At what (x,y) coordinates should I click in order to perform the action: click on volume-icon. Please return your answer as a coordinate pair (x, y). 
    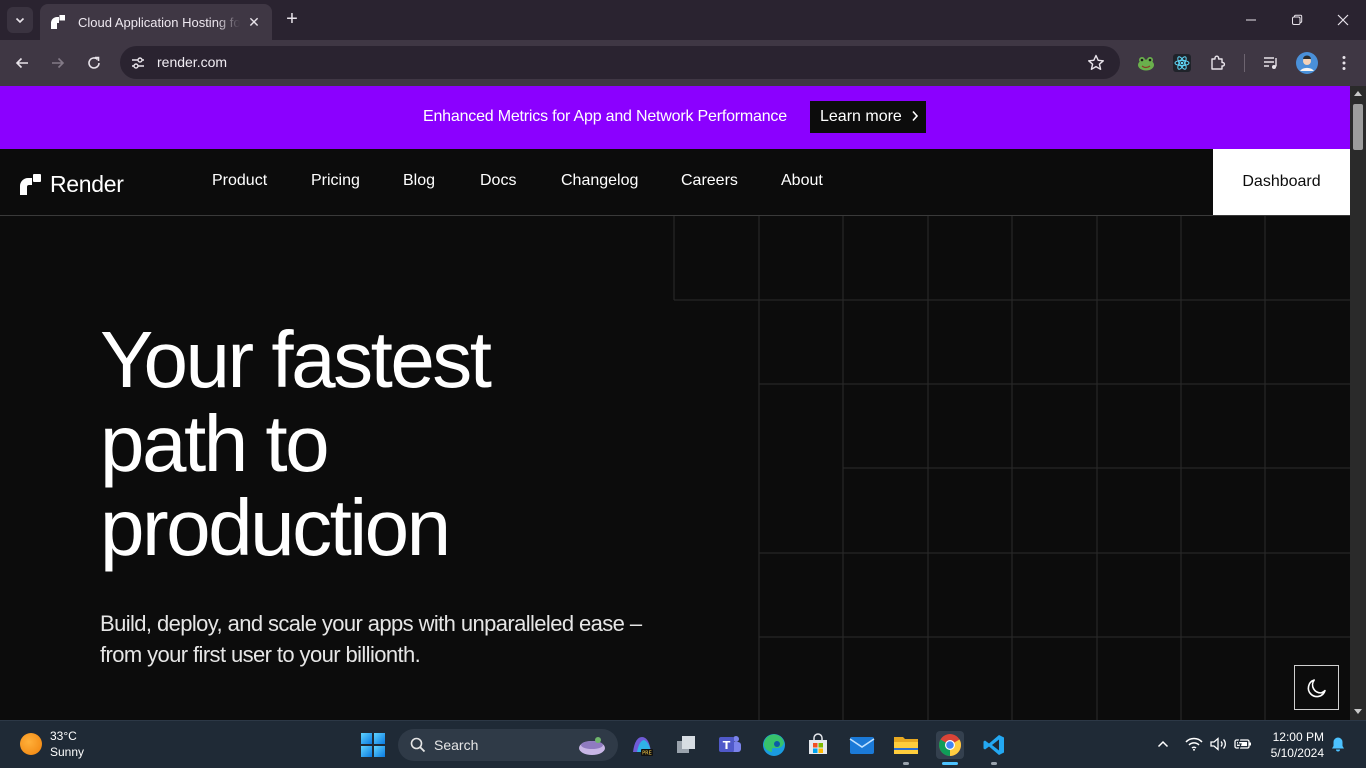
    Looking at the image, I should click on (1219, 744).